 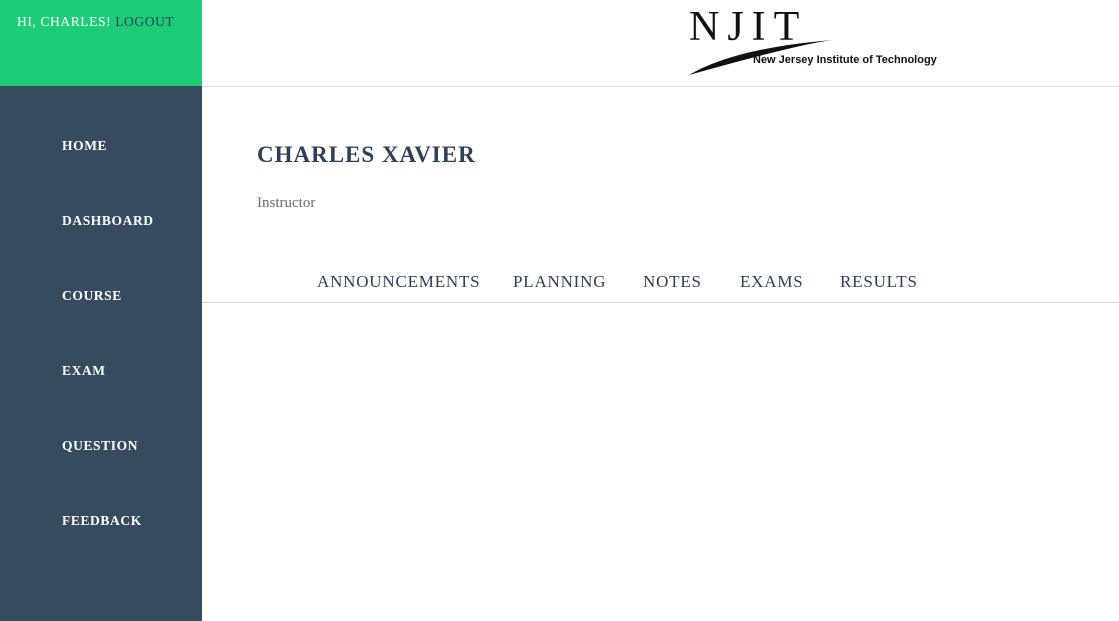 What do you see at coordinates (772, 282) in the screenshot?
I see `tab-exams: EXAMS` at bounding box center [772, 282].